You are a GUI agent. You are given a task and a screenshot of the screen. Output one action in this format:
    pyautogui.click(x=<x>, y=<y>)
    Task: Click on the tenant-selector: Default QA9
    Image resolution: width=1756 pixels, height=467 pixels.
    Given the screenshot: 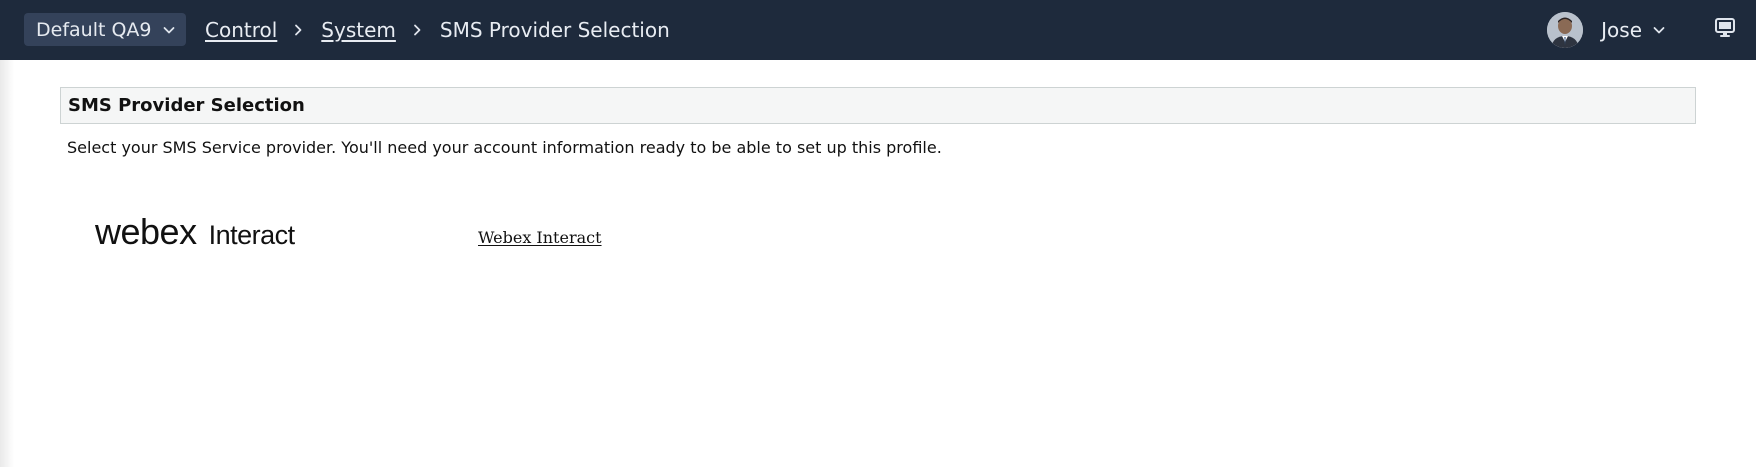 What is the action you would take?
    pyautogui.click(x=105, y=29)
    